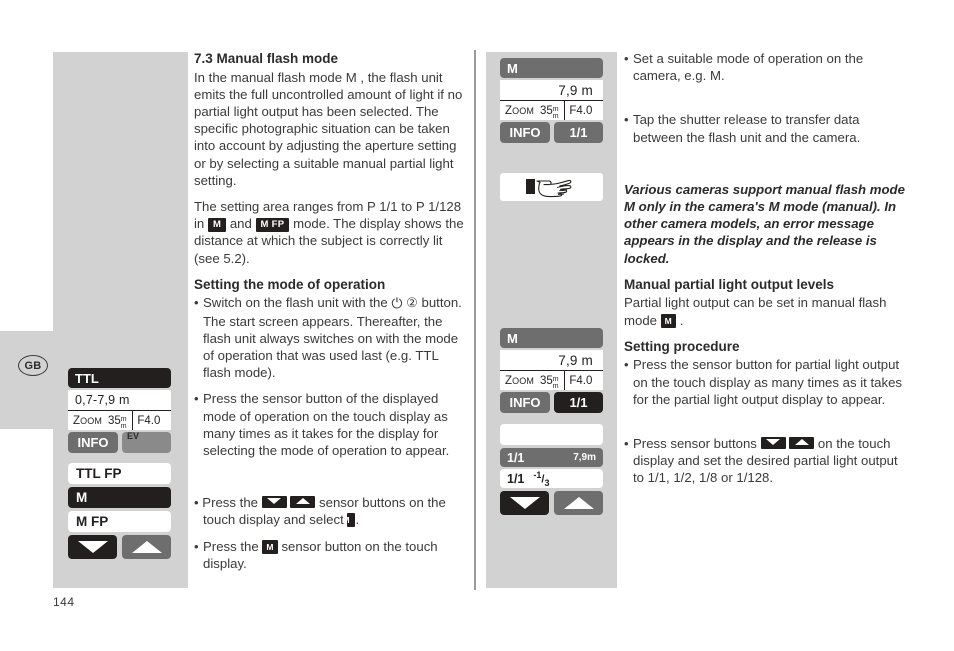  What do you see at coordinates (119, 521) in the screenshot?
I see `mode-item-m-fp: M FP` at bounding box center [119, 521].